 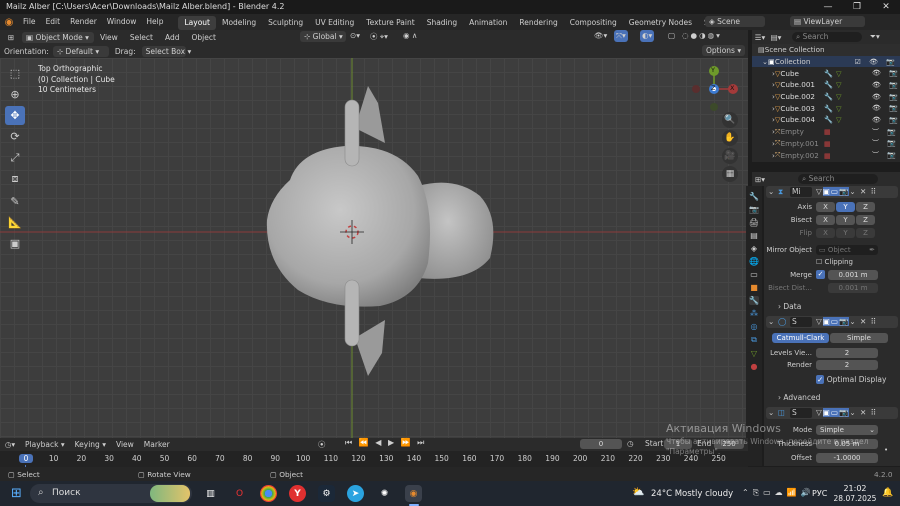 I want to click on pan-hand-icon: ✋, so click(x=730, y=138).